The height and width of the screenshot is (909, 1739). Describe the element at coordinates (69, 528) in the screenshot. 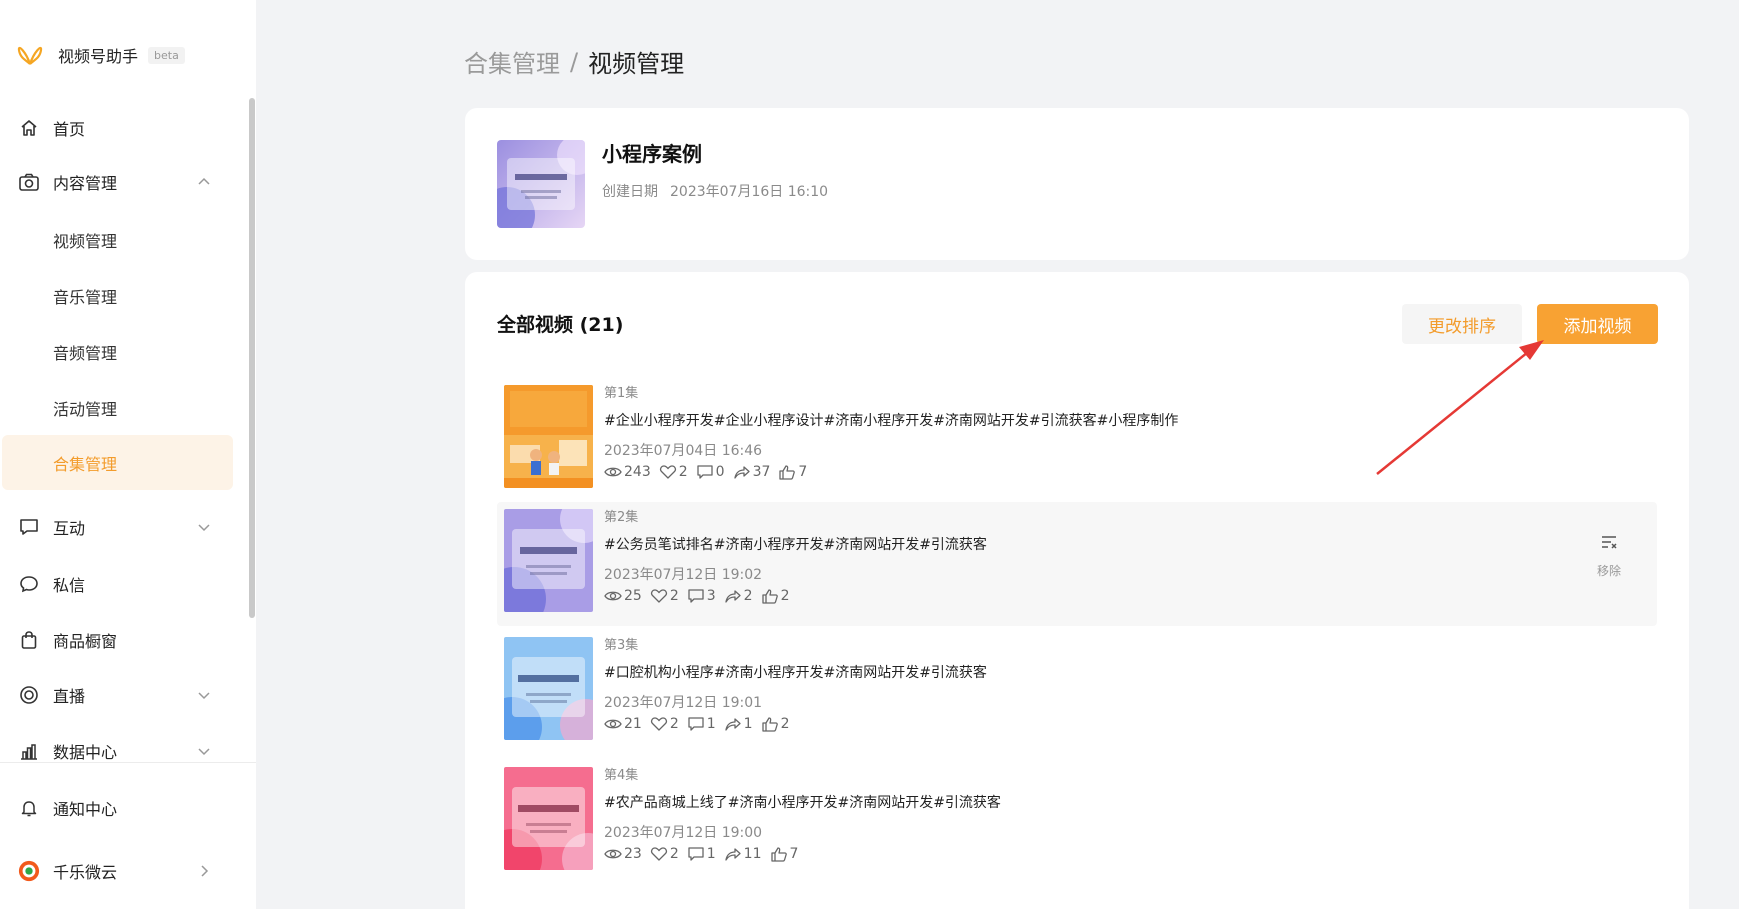

I see `sidebar-item-label: 互动` at that location.